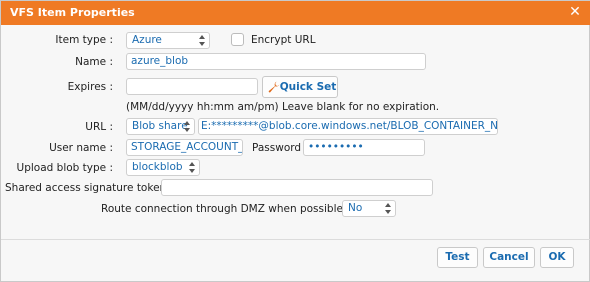  What do you see at coordinates (295, 239) in the screenshot?
I see `footer-divider` at bounding box center [295, 239].